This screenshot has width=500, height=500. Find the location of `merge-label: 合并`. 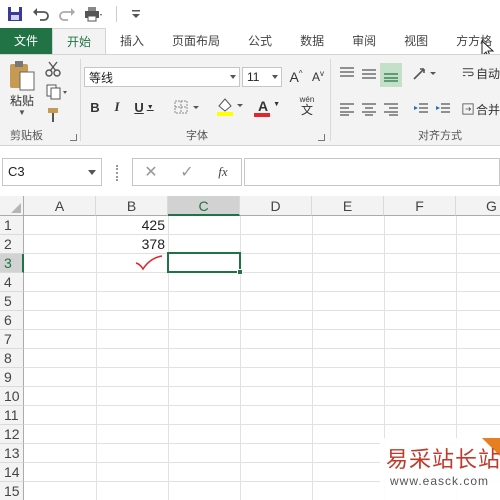

merge-label: 合并 is located at coordinates (487, 109).